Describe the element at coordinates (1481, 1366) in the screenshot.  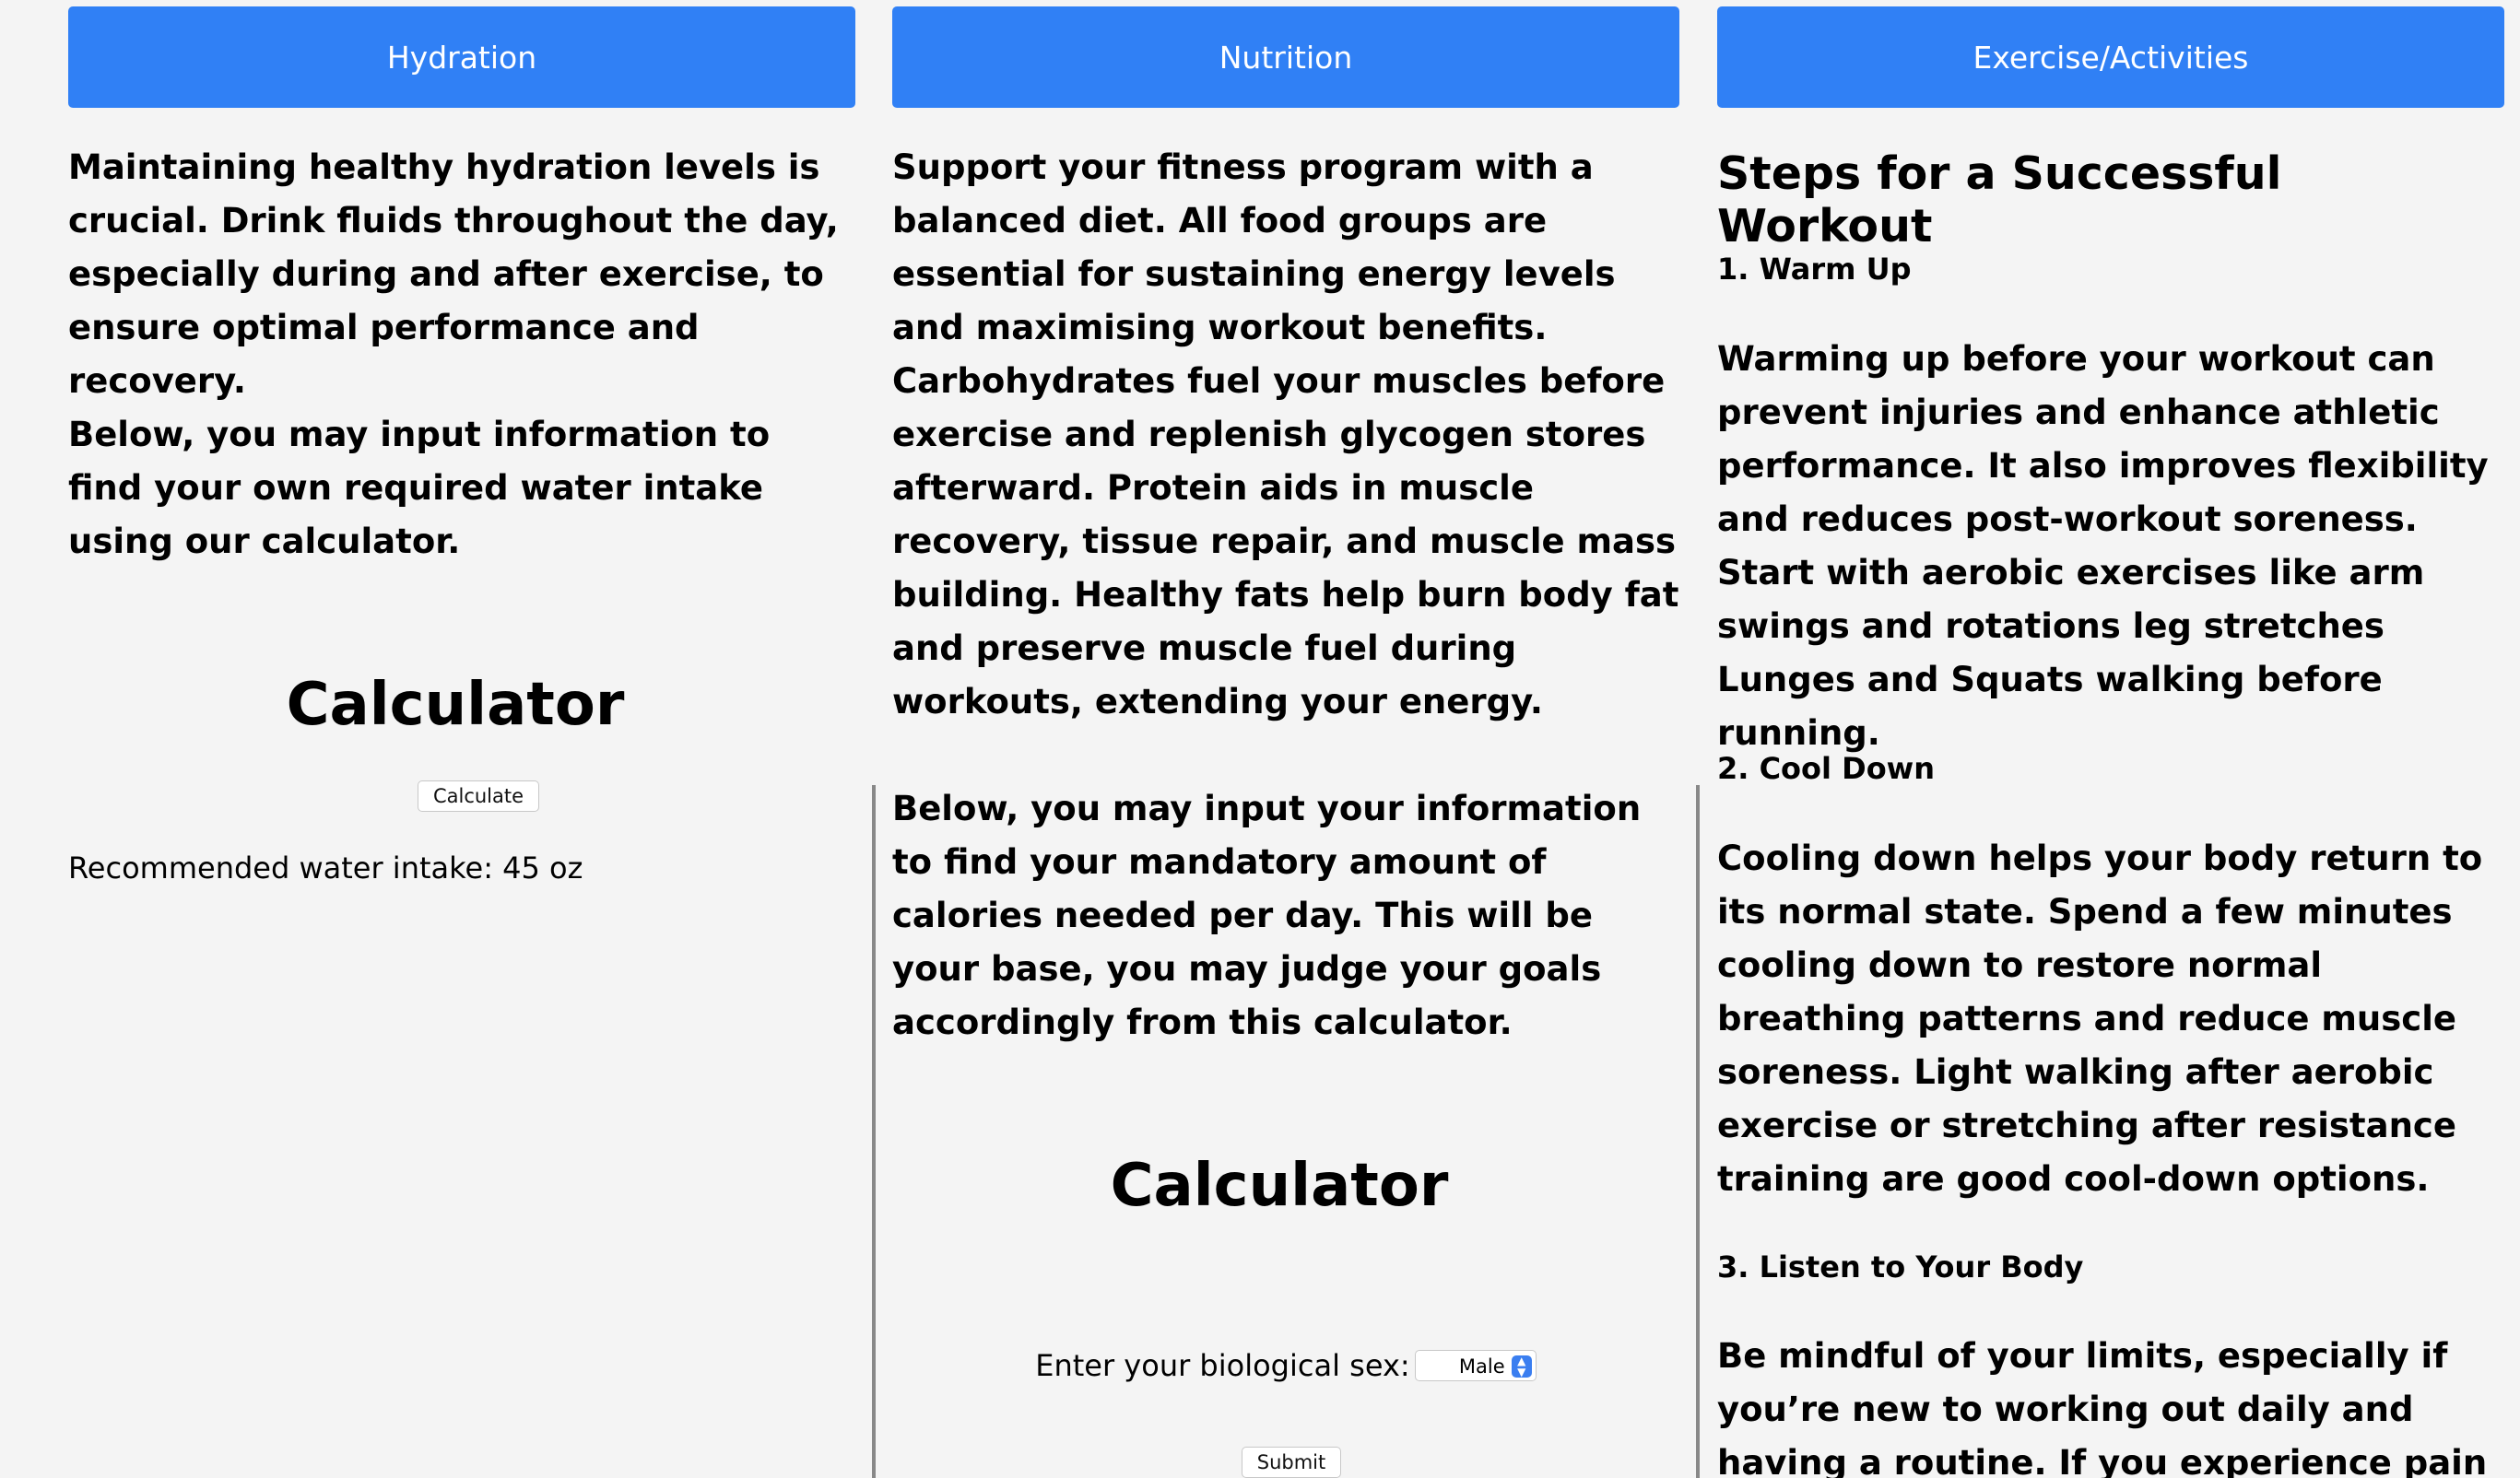
I see `sex-select-value: Male` at that location.